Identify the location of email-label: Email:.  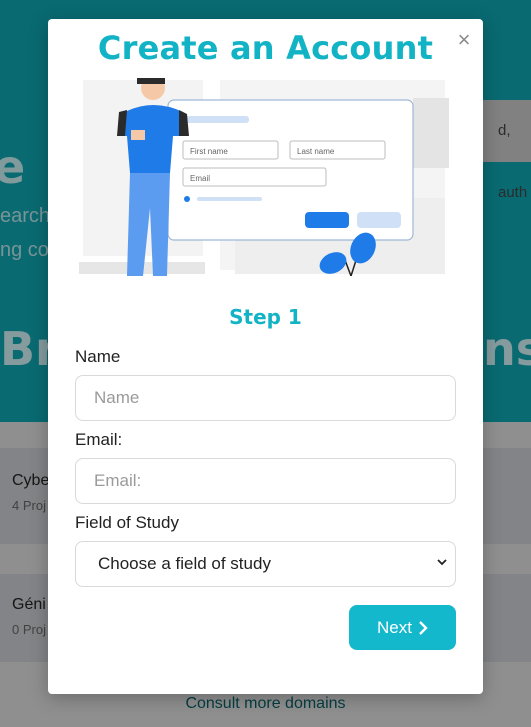
(99, 439).